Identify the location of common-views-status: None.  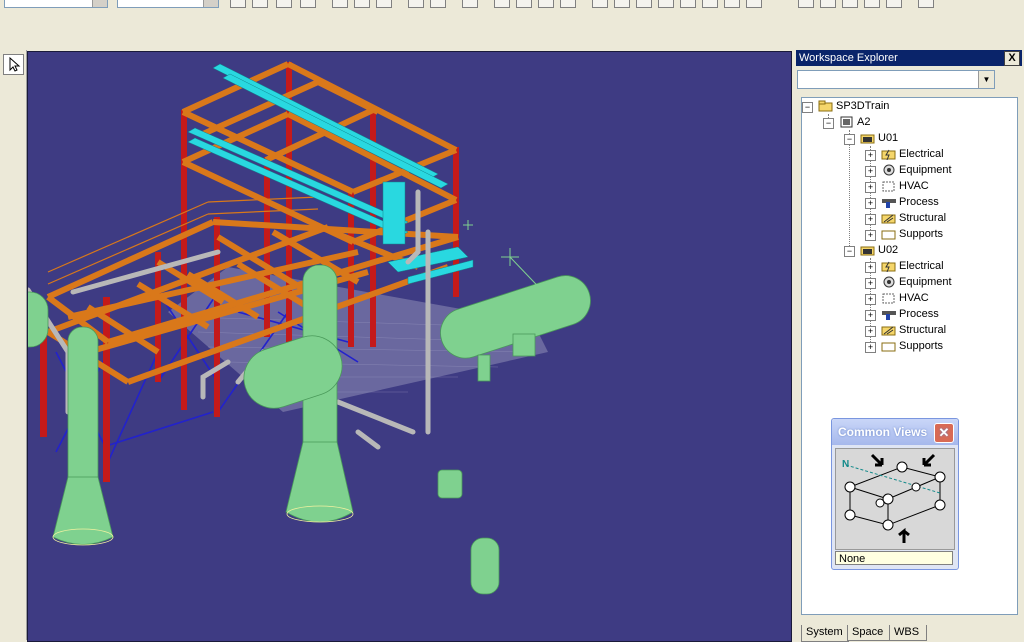
(894, 558).